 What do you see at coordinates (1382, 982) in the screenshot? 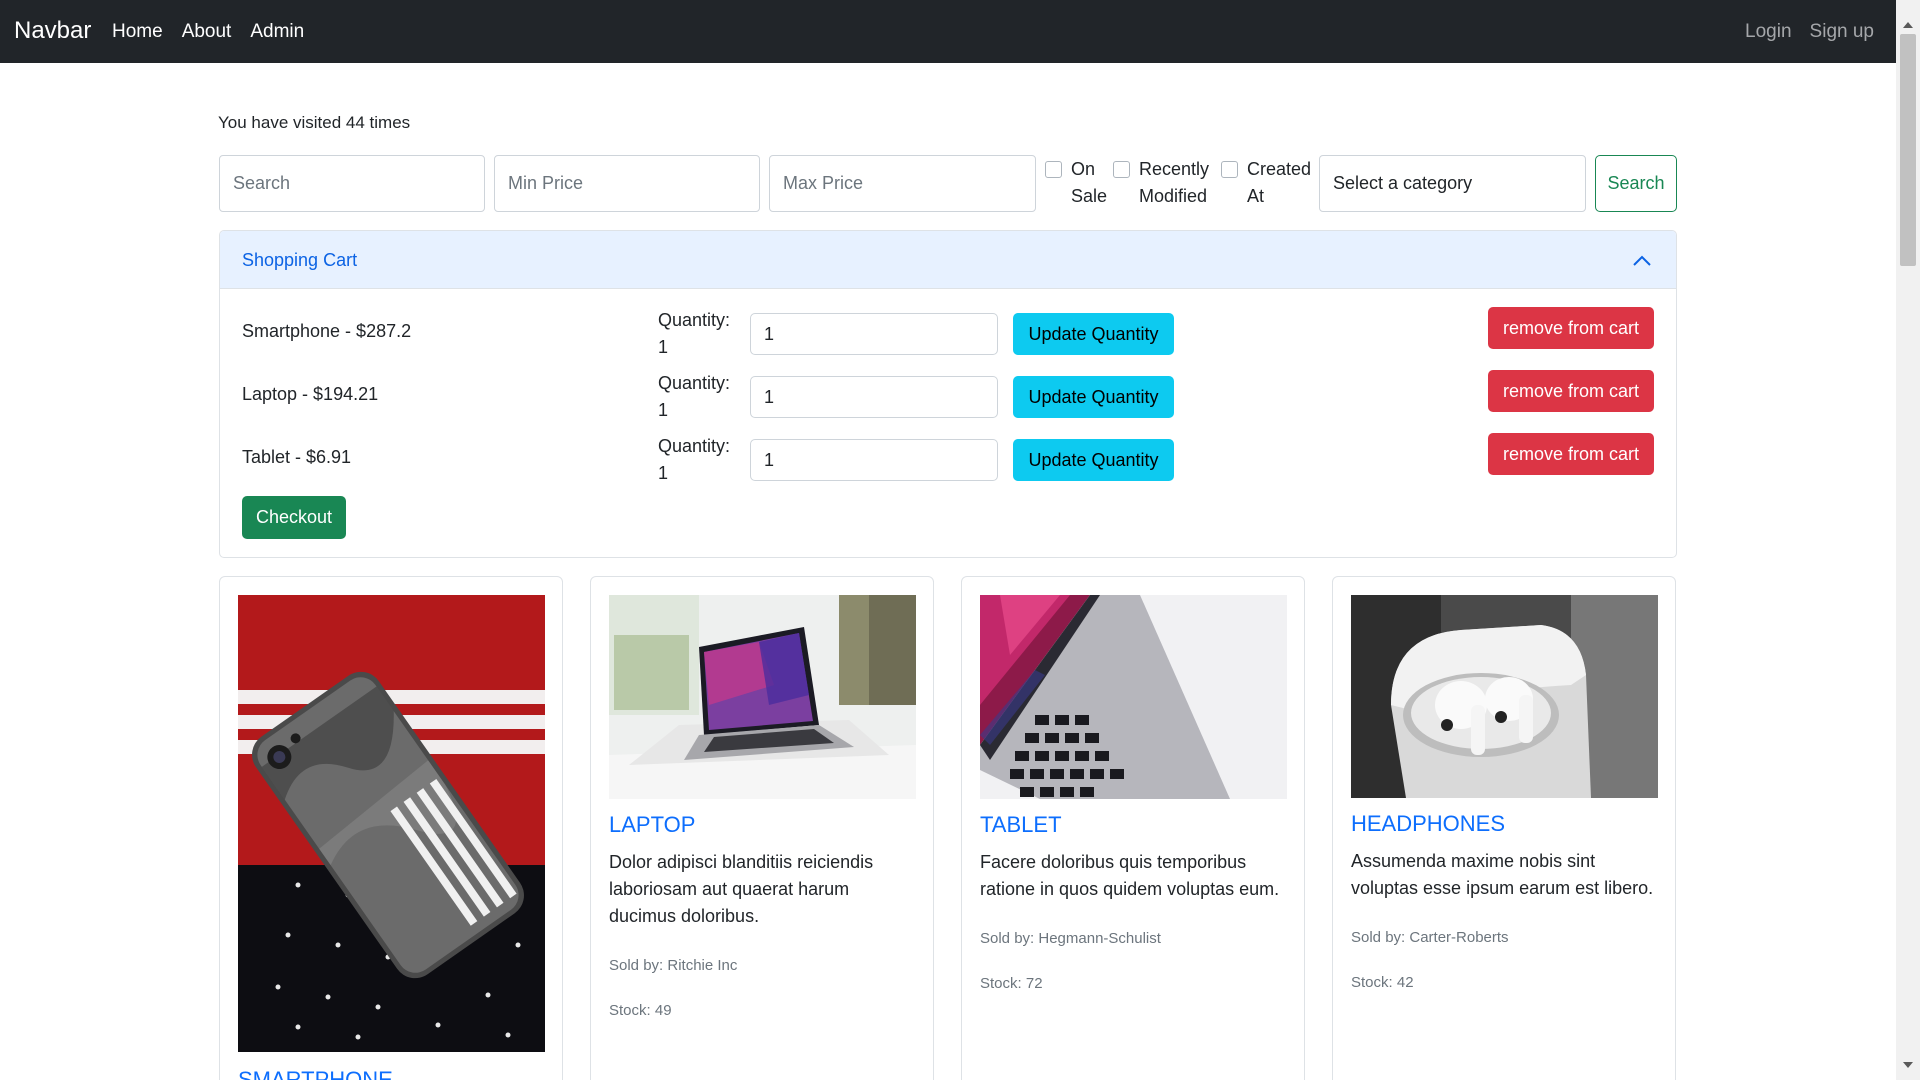
I see `product-stock: Stock: 42` at bounding box center [1382, 982].